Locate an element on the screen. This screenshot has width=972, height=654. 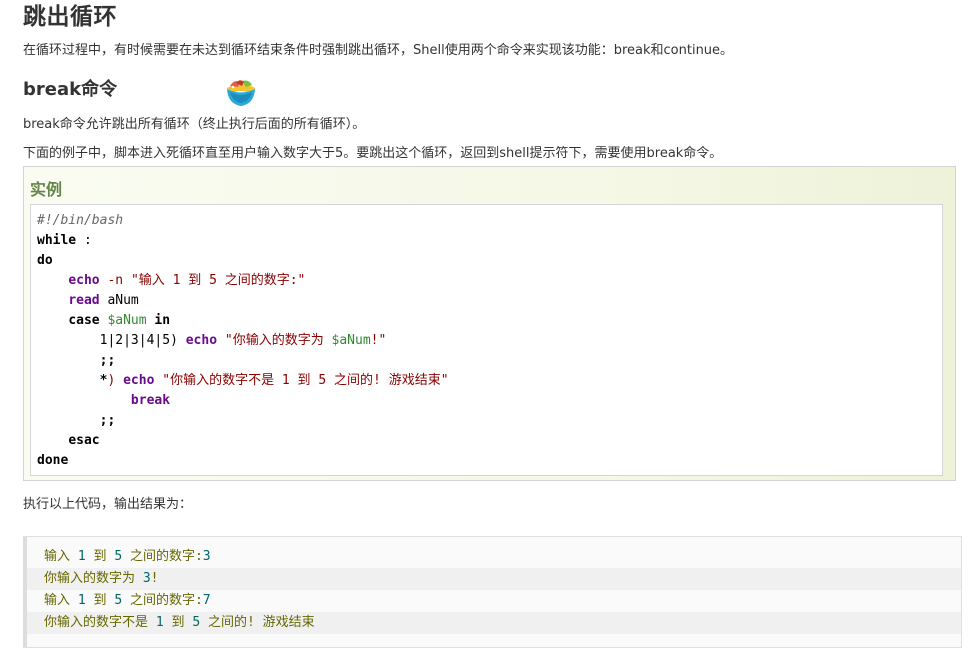
colorful-bowl-icon is located at coordinates (241, 93).